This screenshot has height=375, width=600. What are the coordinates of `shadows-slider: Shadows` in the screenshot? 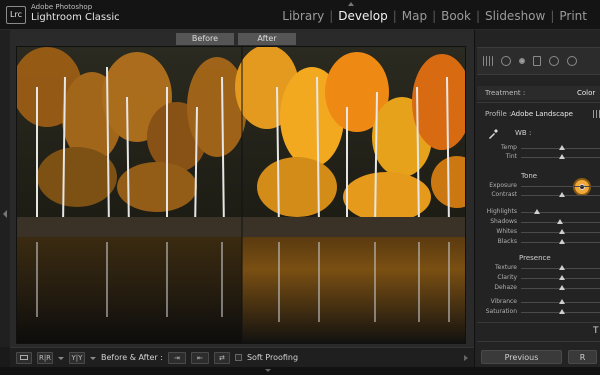 It's located at (538, 222).